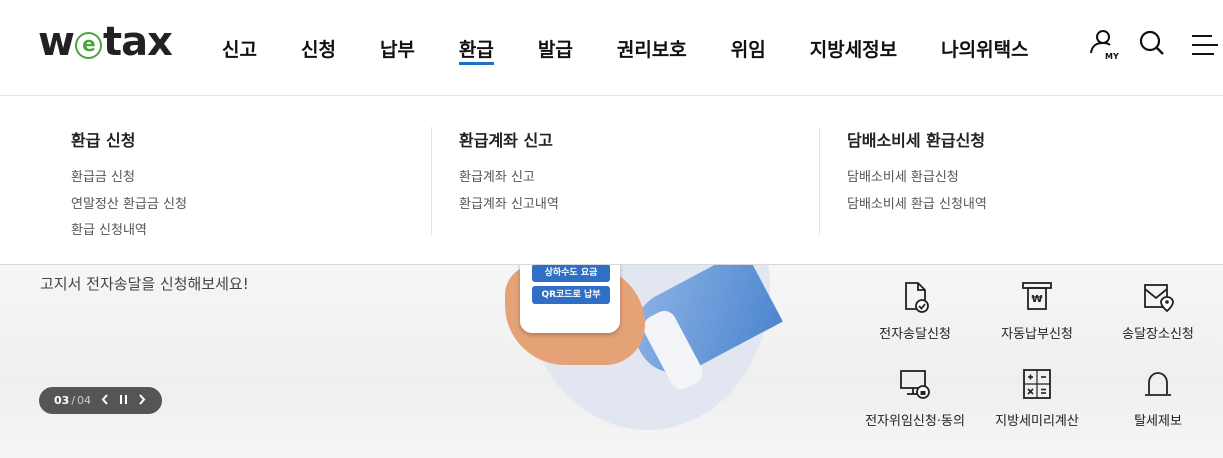 The image size is (1223, 458). I want to click on mail-location-icon, so click(1159, 298).